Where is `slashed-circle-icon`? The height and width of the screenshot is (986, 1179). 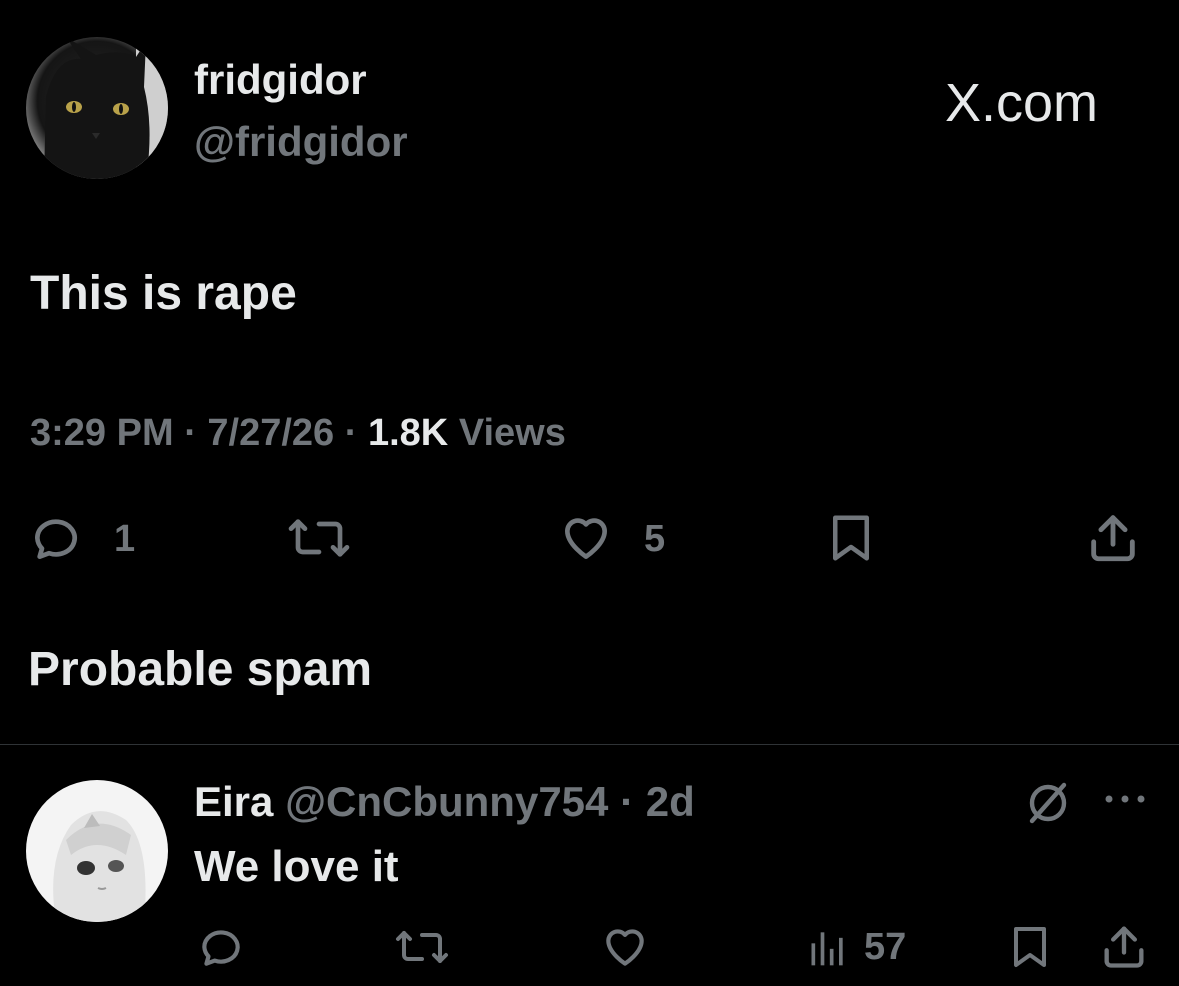 slashed-circle-icon is located at coordinates (1048, 803).